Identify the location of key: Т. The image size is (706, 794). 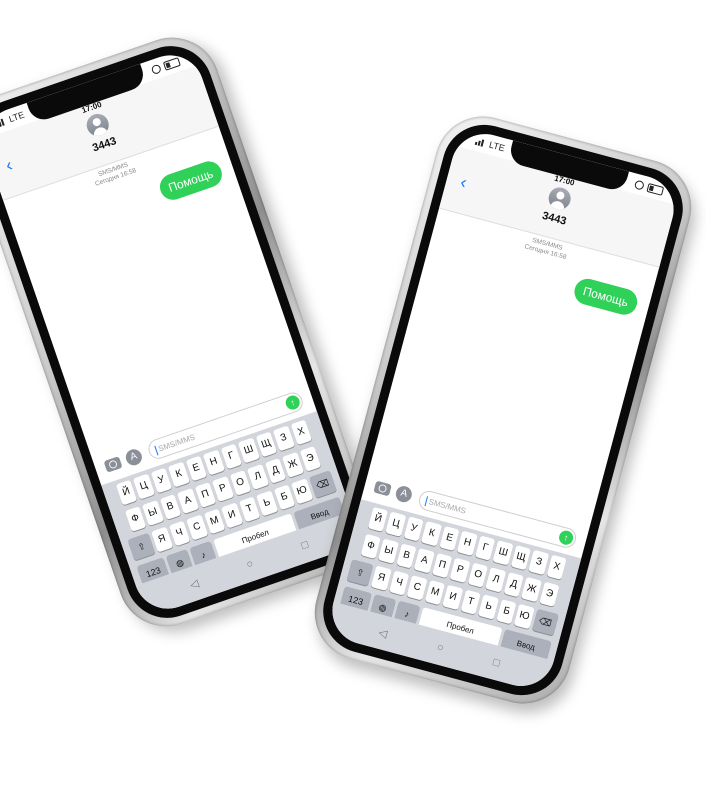
(470, 602).